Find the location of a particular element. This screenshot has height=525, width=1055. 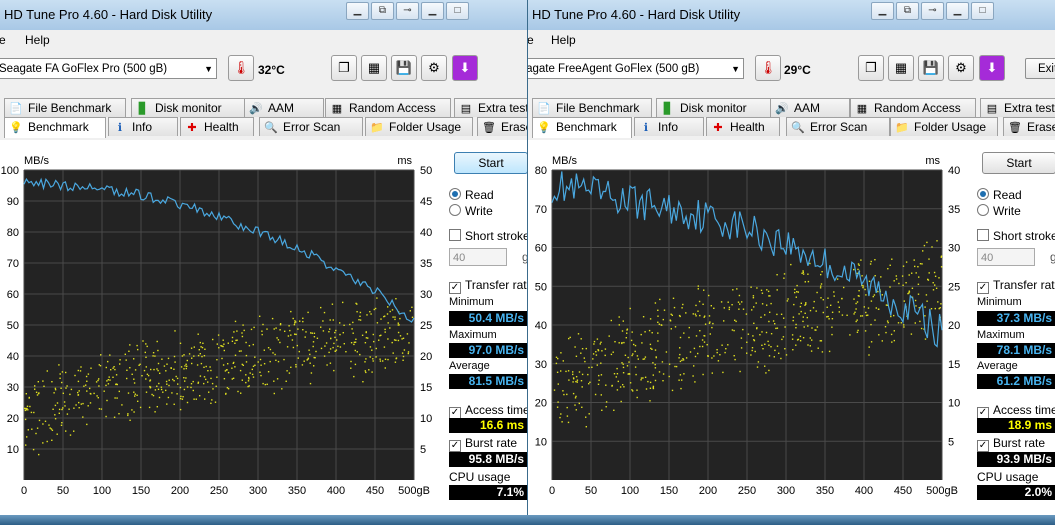

drive-select: Seagate FA GoFlex Pro (500 gB) ▼ is located at coordinates (108, 68).